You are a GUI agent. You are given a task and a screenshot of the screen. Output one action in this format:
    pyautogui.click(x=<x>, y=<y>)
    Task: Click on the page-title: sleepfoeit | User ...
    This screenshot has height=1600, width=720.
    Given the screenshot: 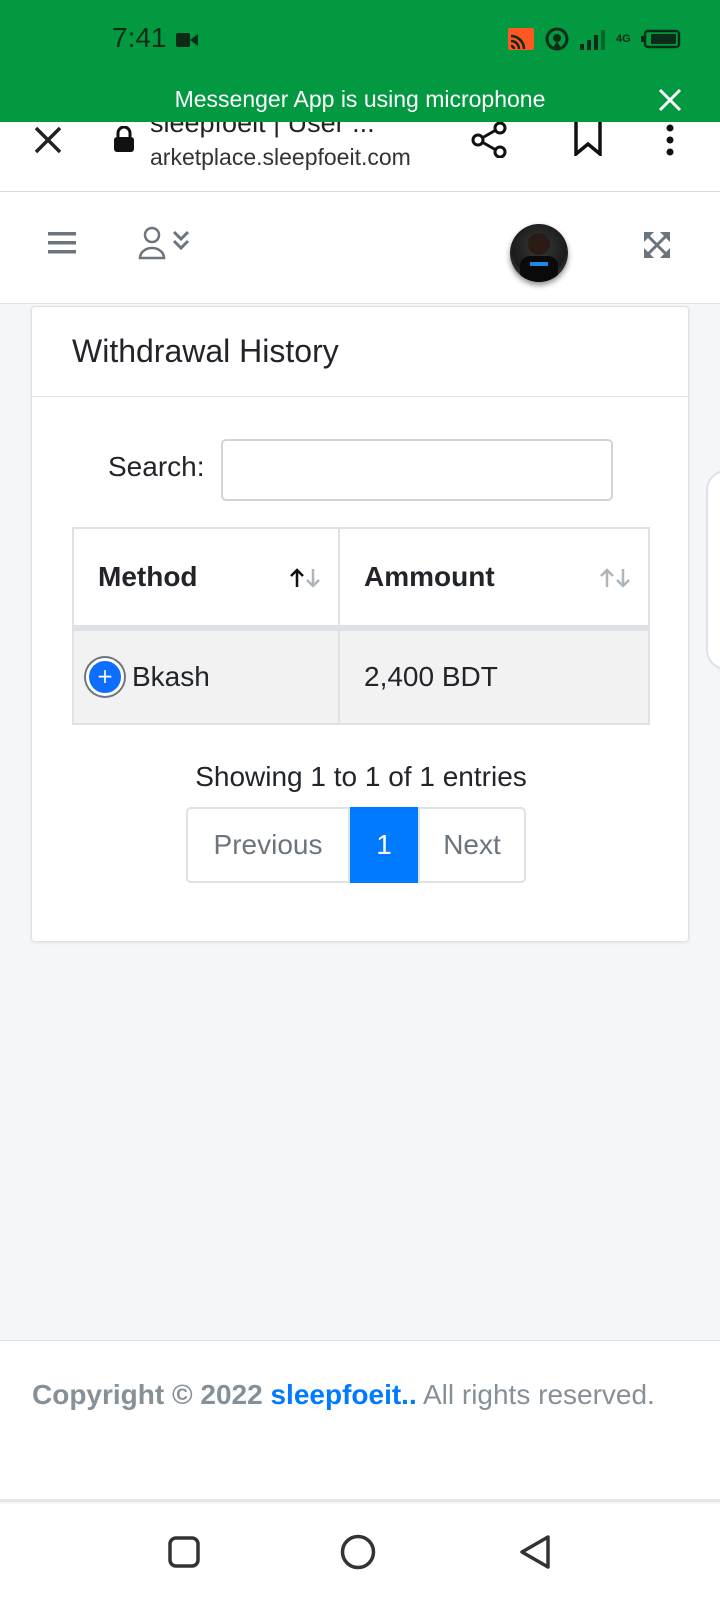 What is the action you would take?
    pyautogui.click(x=262, y=130)
    